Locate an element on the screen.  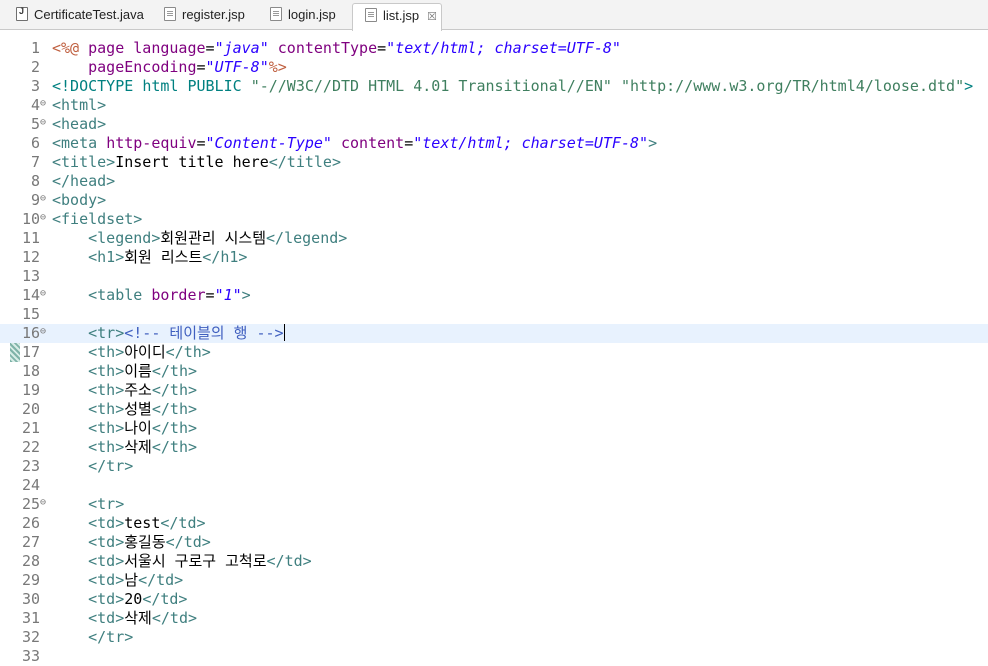
code-token: 이름 is located at coordinates (138, 371).